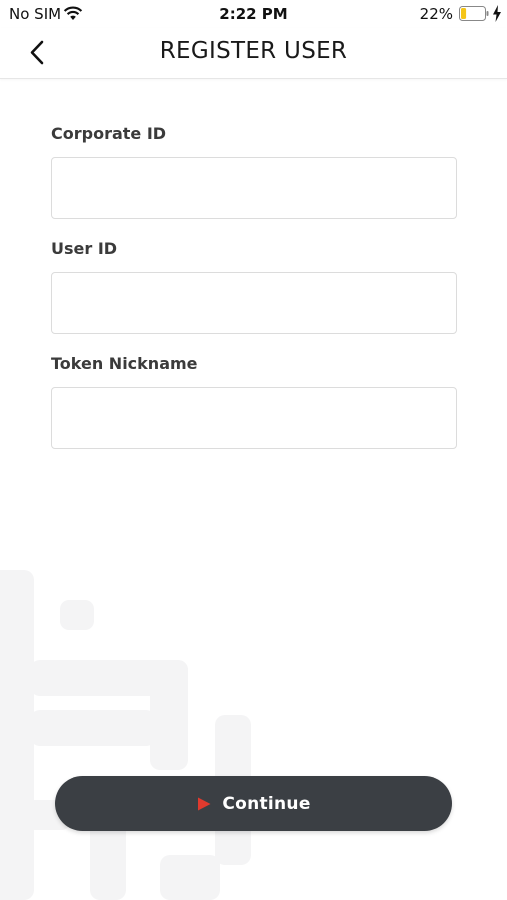 The width and height of the screenshot is (507, 900). I want to click on nav-bar: REGISTER USER, so click(253, 53).